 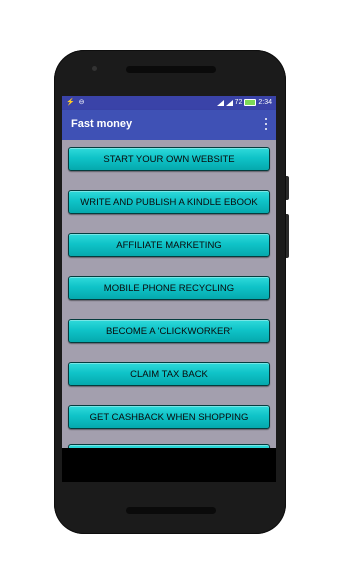 I want to click on status-bar: ⚡ ⊖ 72 2:34, so click(x=169, y=103).